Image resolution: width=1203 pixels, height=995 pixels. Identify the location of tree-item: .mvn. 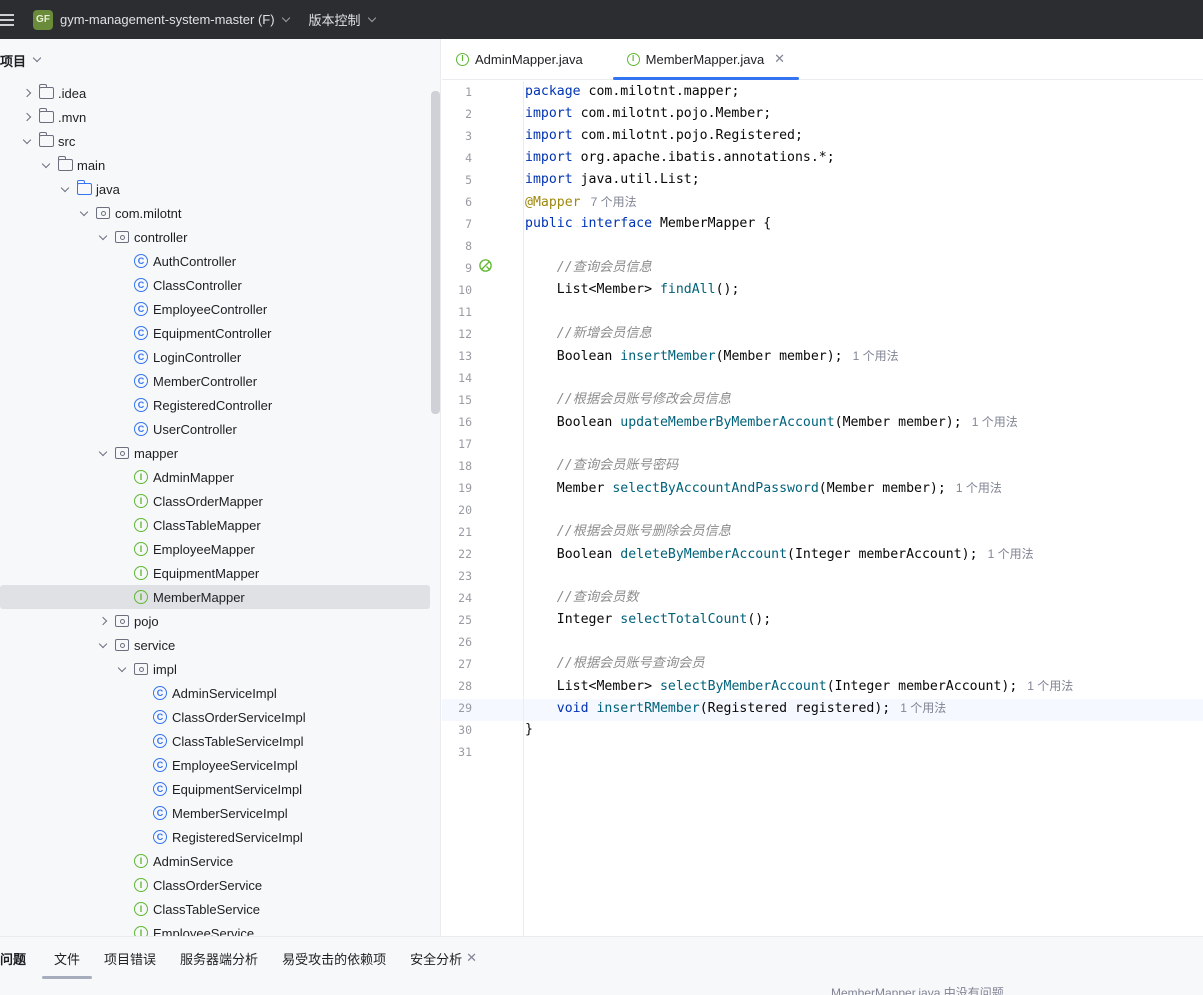
(215, 117).